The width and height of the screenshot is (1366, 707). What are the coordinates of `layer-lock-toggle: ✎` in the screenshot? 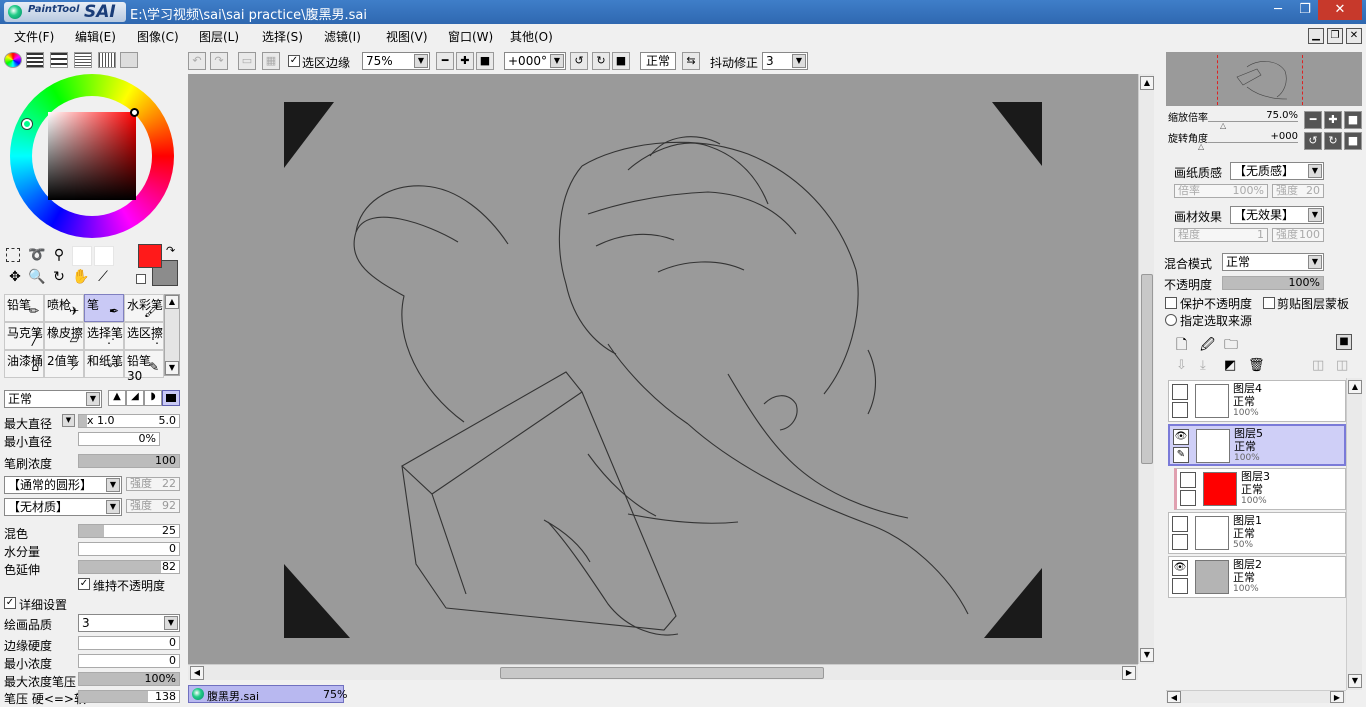 It's located at (1181, 455).